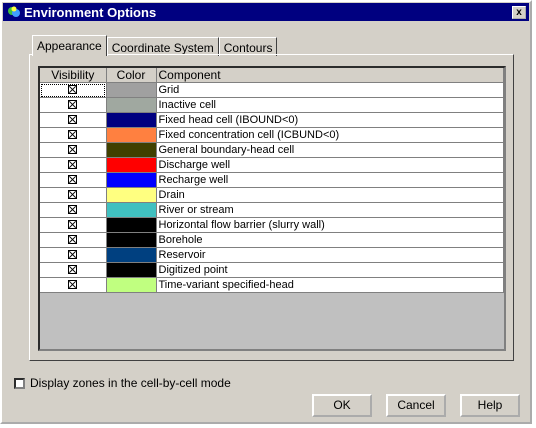 The image size is (536, 428). I want to click on color-header: Color, so click(131, 75).